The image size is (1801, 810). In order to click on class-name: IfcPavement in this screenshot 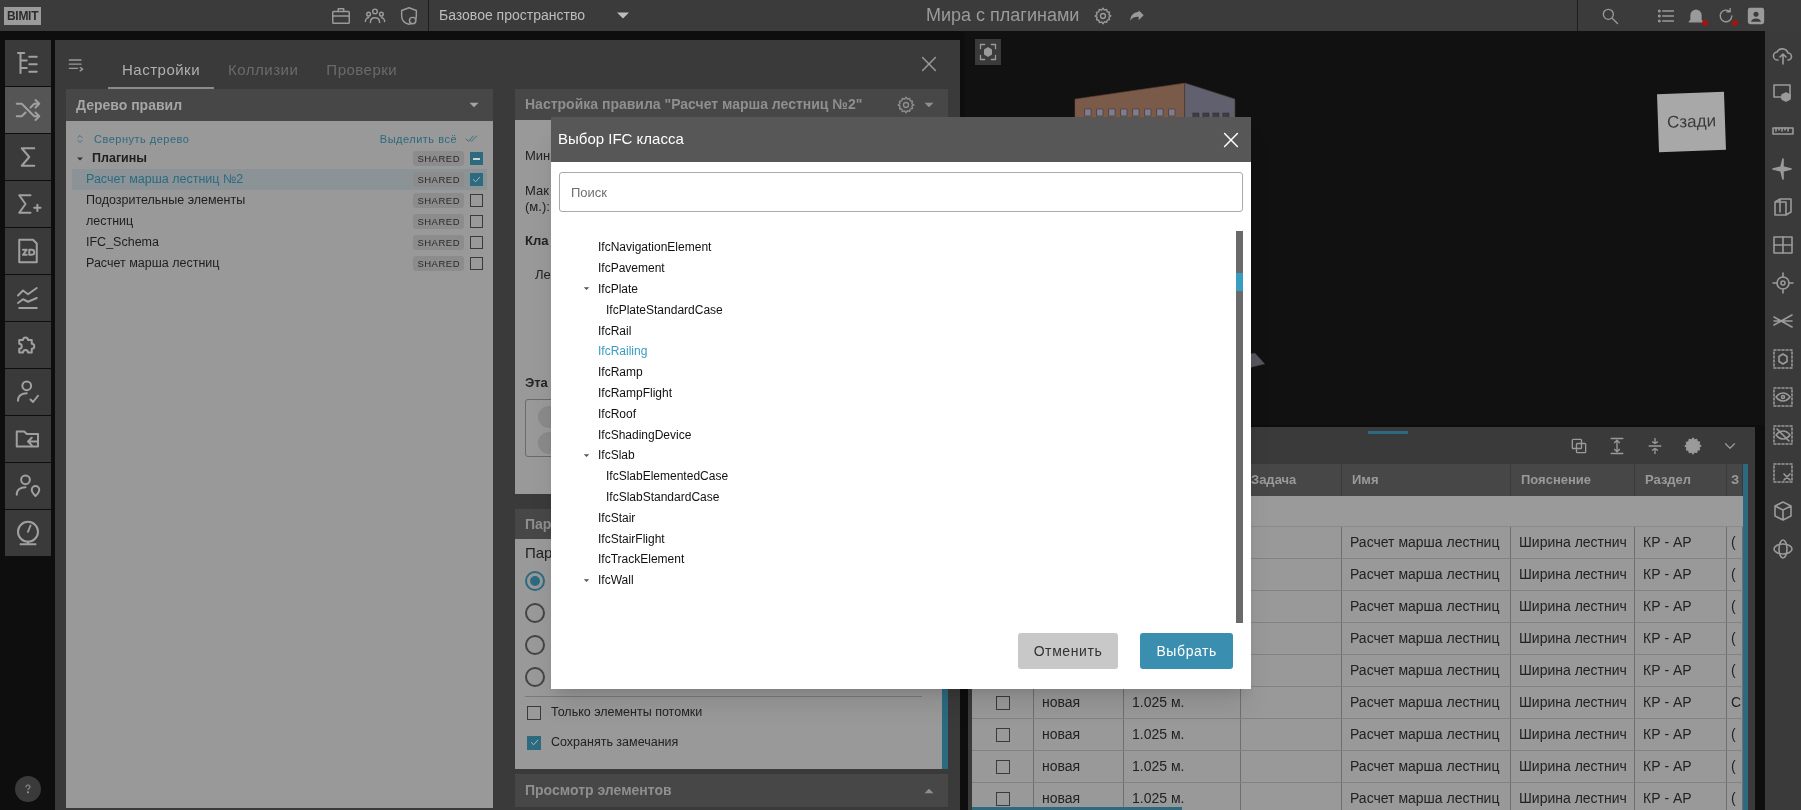, I will do `click(631, 269)`.